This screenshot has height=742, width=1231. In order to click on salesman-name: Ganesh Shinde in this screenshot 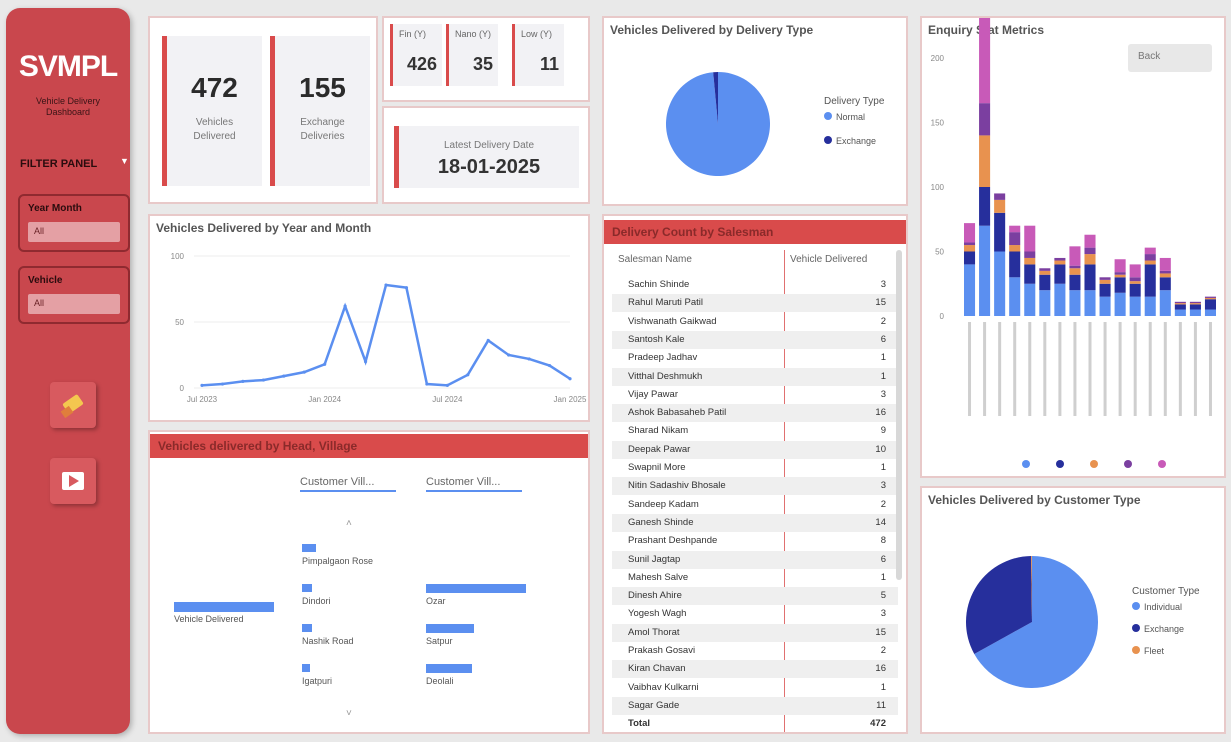, I will do `click(661, 522)`.